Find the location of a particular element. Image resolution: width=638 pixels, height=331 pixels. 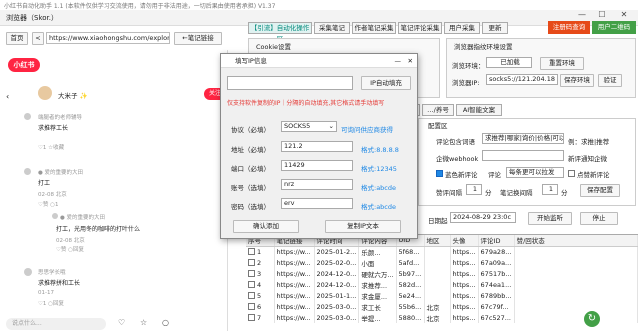

reg-query-button: 注册码查询 is located at coordinates (569, 27).